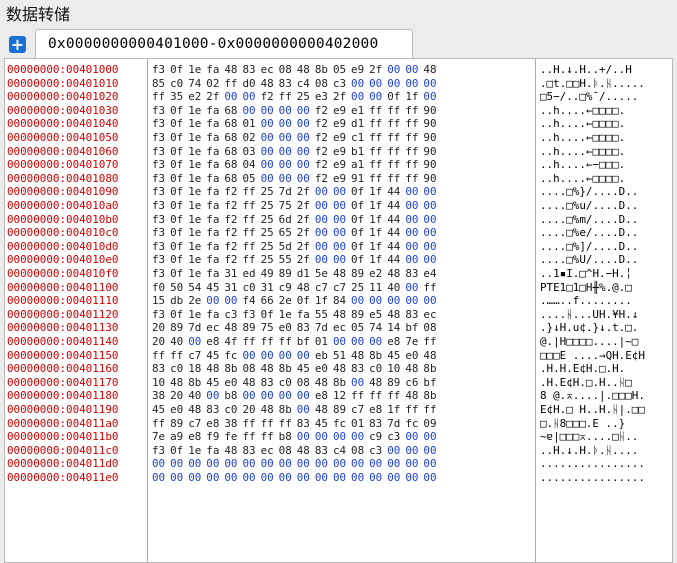 The image size is (677, 563). I want to click on row-address: 00000000:00401070, so click(76, 165).